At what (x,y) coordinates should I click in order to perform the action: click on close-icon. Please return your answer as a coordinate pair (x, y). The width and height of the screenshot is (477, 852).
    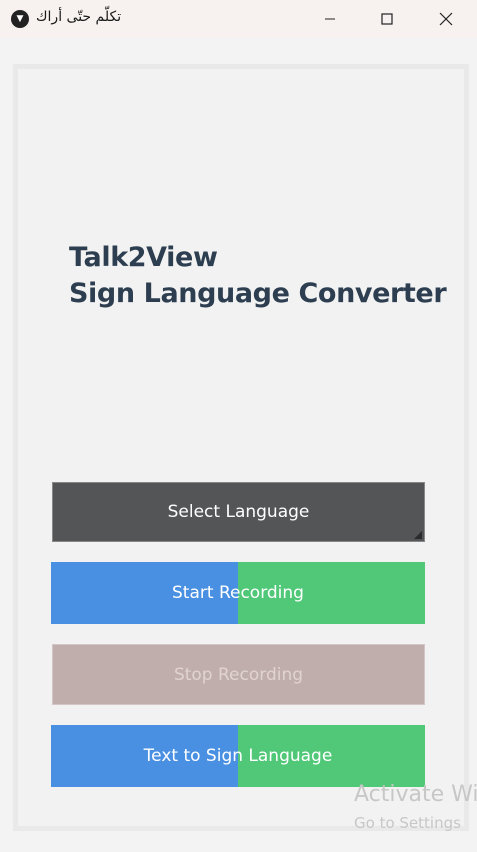
    Looking at the image, I should click on (446, 19).